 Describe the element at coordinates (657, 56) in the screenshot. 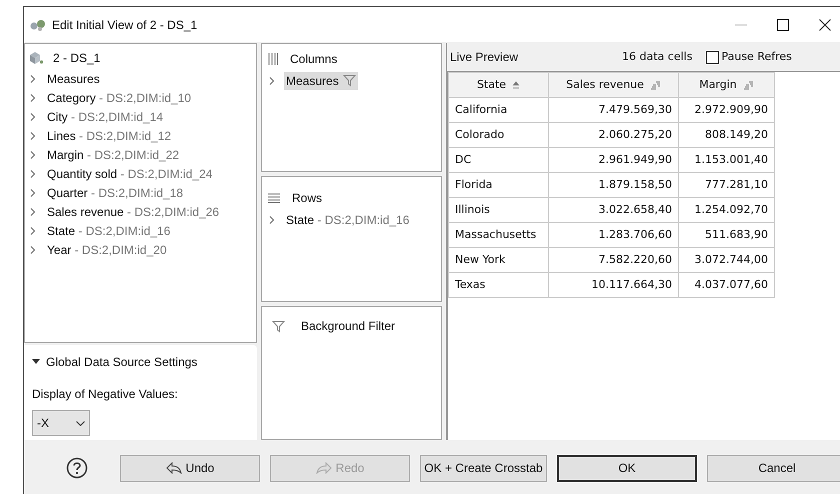

I see `data-cell-count: 16 data cells` at that location.